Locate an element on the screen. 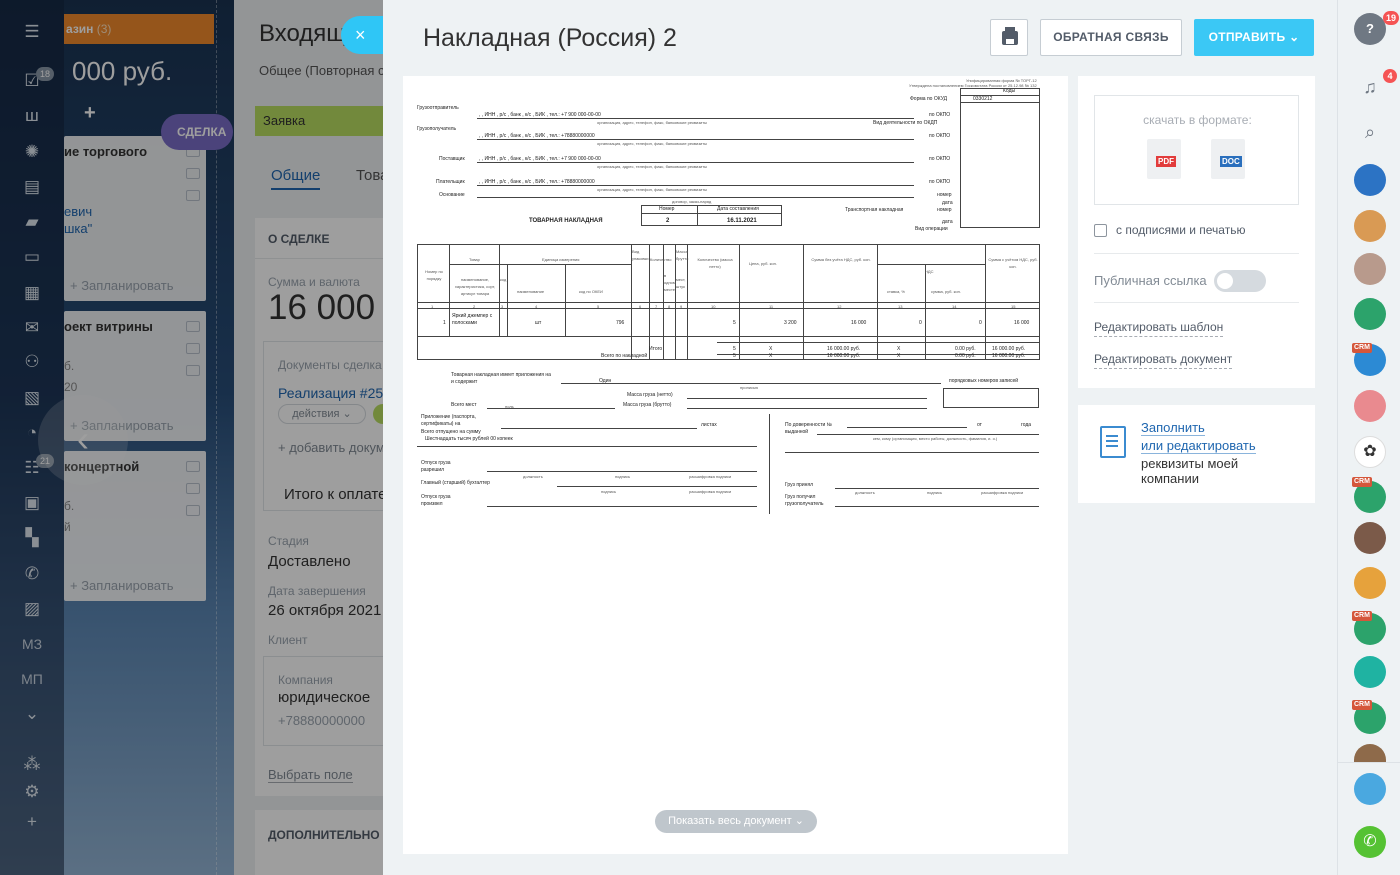 The height and width of the screenshot is (875, 1400). year-label: года is located at coordinates (1026, 425).